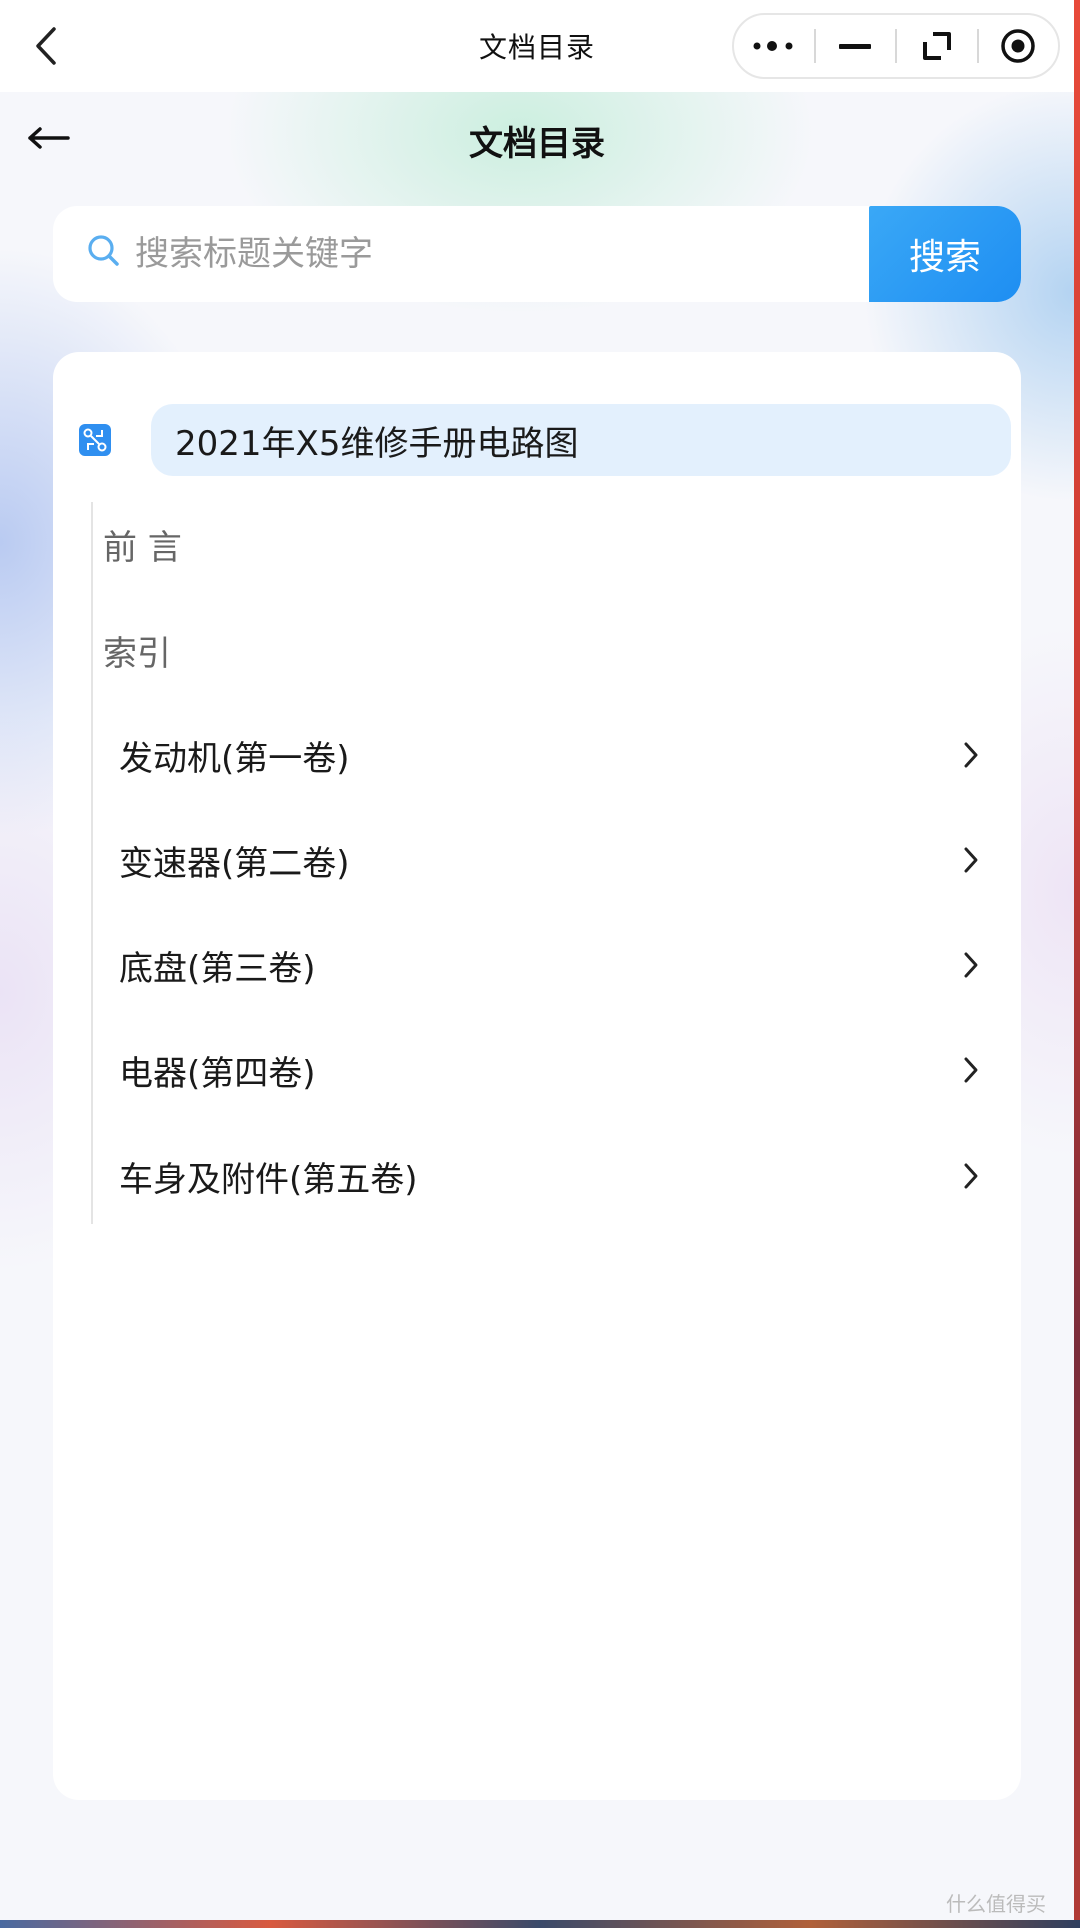 This screenshot has height=1928, width=1080. What do you see at coordinates (234, 863) in the screenshot?
I see `tree-item-label: 变速器(第二卷)` at bounding box center [234, 863].